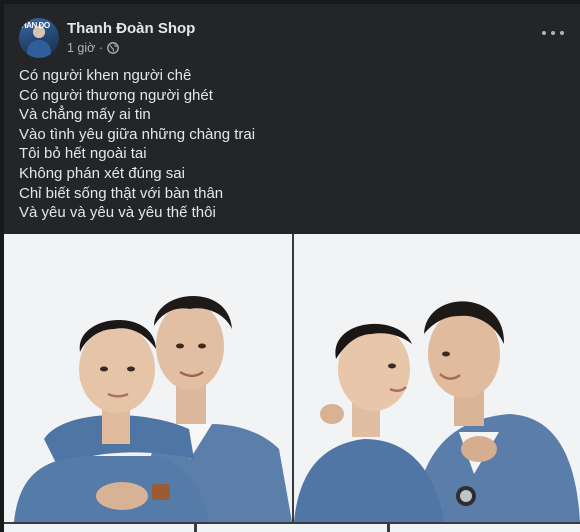 The height and width of the screenshot is (532, 580). Describe the element at coordinates (105, 75) in the screenshot. I see `caption-line: Có người khen người chê` at that location.